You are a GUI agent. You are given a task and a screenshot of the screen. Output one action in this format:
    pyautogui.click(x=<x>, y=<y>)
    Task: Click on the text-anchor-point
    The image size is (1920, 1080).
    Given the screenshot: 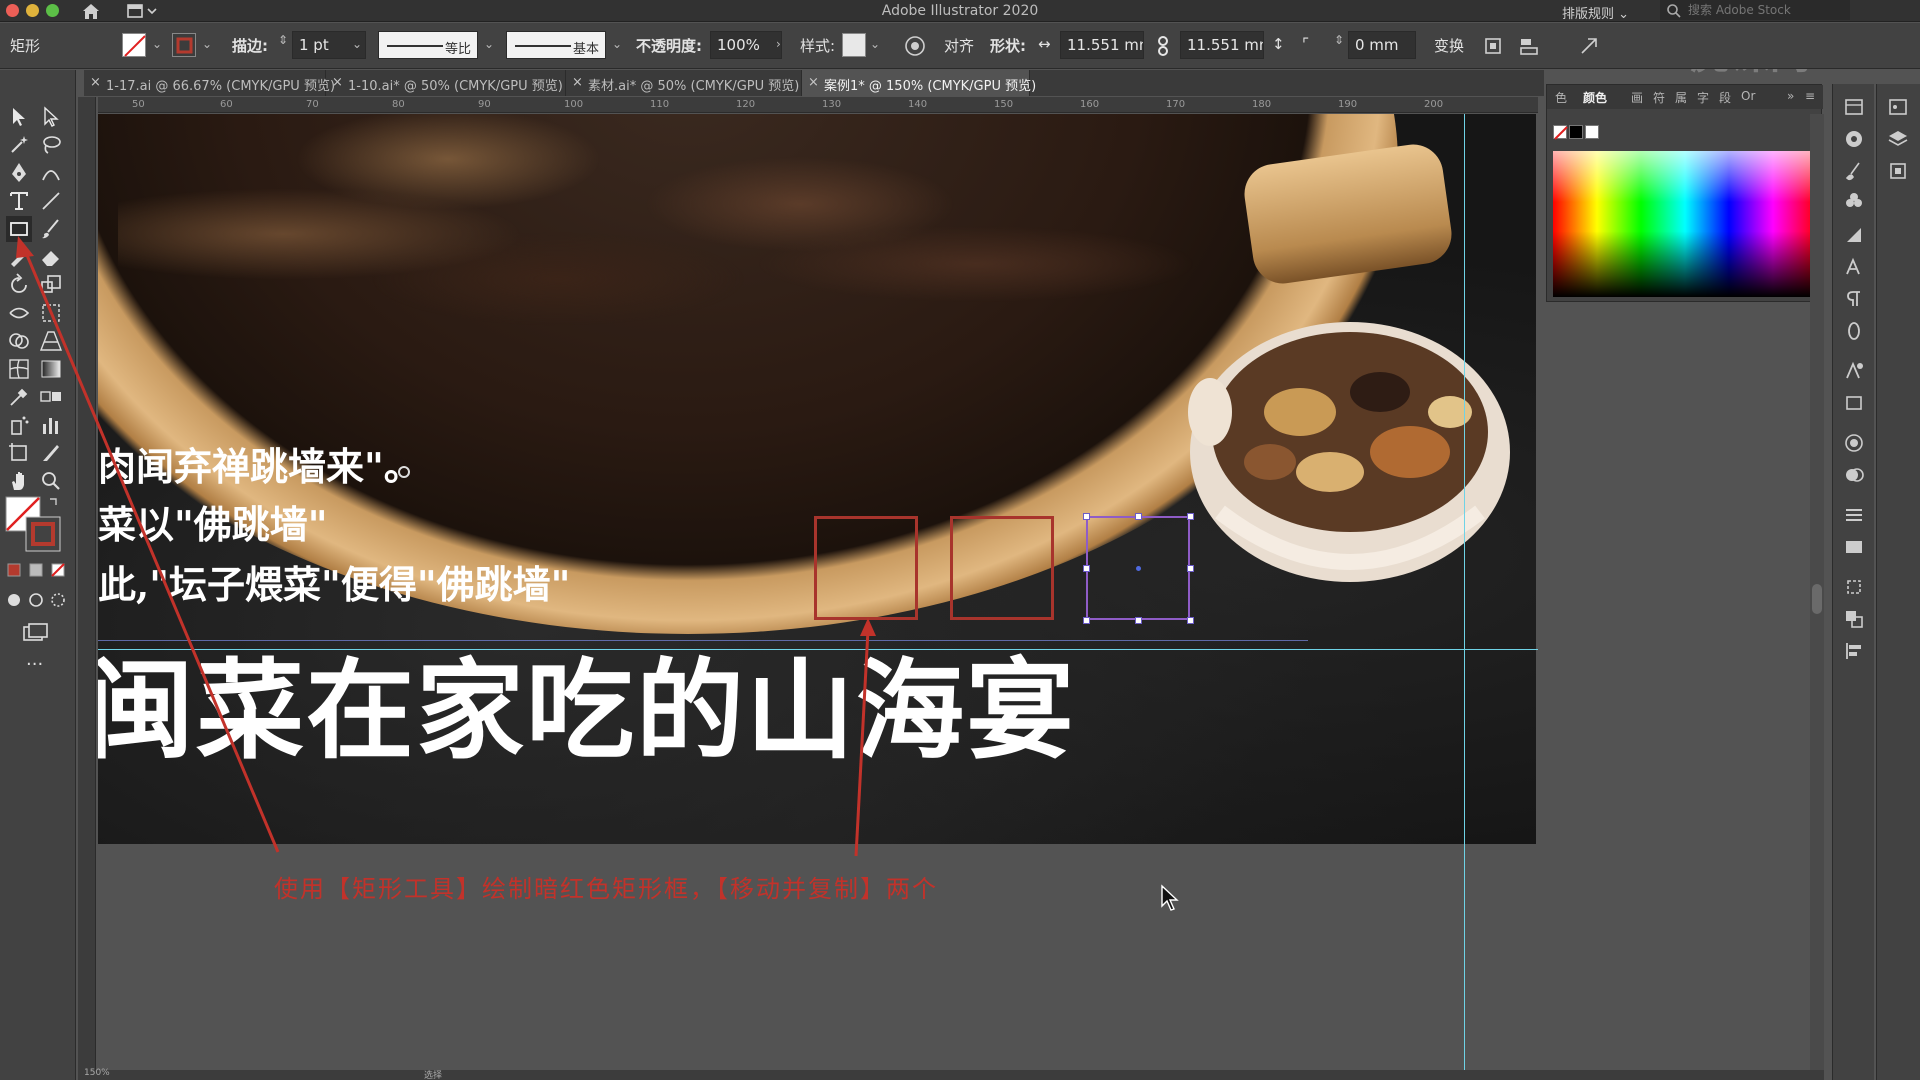 What is the action you would take?
    pyautogui.click(x=404, y=472)
    